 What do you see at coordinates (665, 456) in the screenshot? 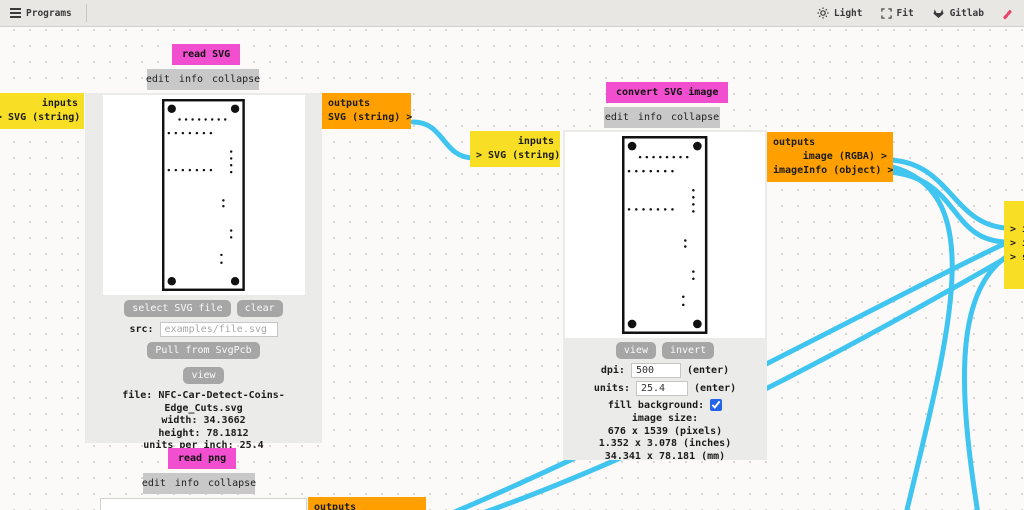
I see `size-mm: 34.341 x 78.181 (mm)` at bounding box center [665, 456].